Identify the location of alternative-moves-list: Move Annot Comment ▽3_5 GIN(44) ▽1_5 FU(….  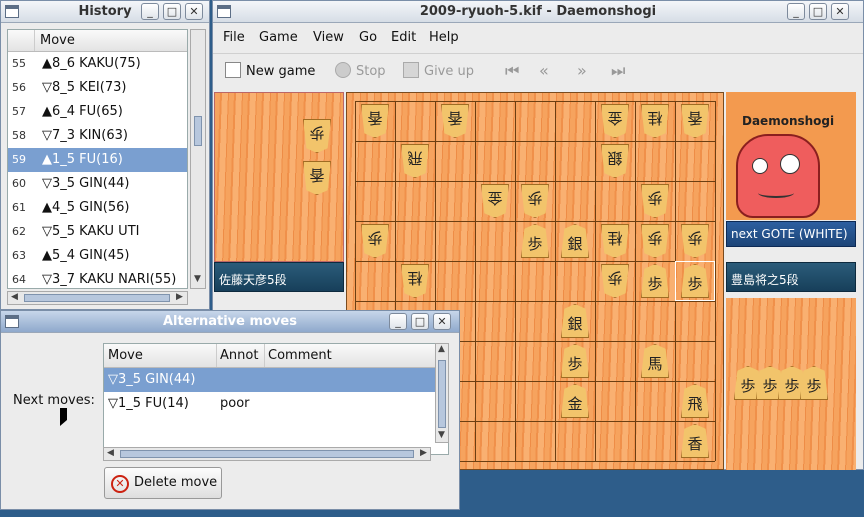
(276, 399).